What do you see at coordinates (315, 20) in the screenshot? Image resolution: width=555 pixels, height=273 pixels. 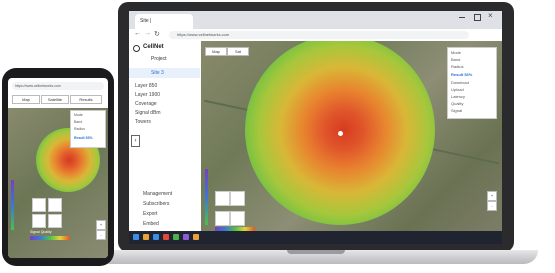 I see `browser-tabstrip: Site | ×` at bounding box center [315, 20].